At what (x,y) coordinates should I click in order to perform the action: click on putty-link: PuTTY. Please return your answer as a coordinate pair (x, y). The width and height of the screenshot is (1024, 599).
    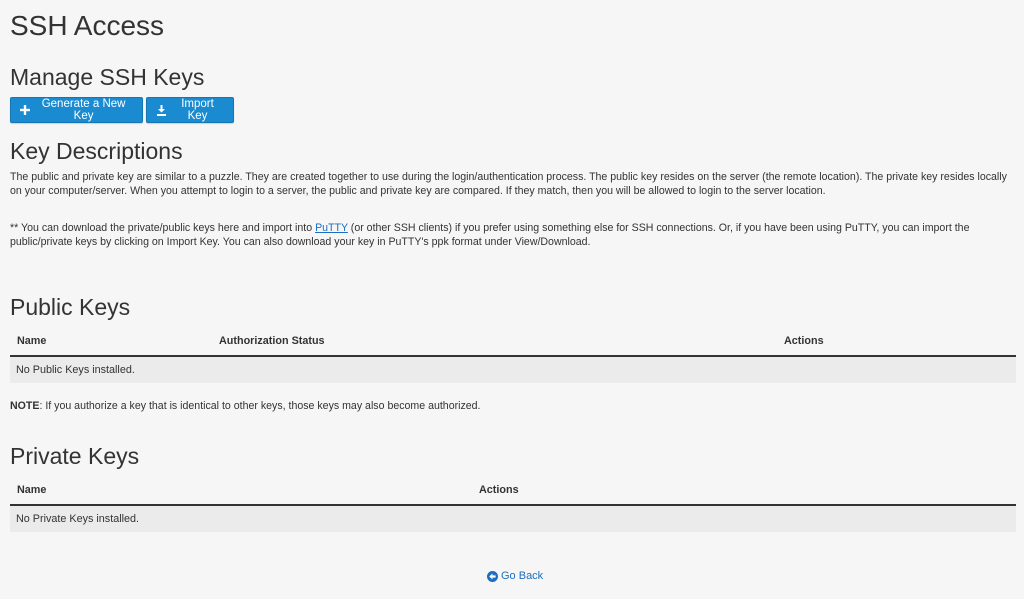
    Looking at the image, I should click on (331, 228).